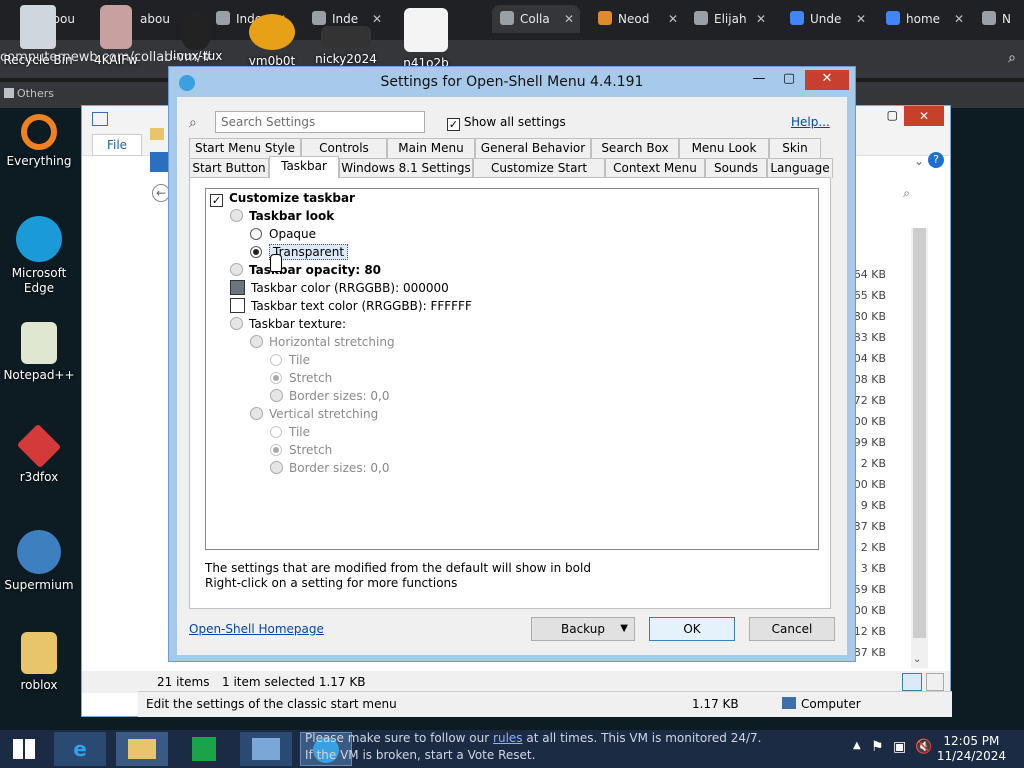 Image resolution: width=1024 pixels, height=768 pixels. I want to click on tab-start-button: Start Button, so click(229, 168).